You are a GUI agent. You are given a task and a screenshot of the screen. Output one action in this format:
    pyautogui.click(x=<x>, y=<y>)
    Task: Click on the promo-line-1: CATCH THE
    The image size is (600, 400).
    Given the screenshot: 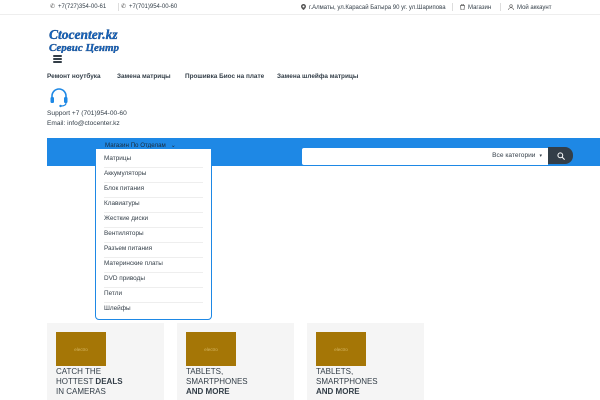 What is the action you would take?
    pyautogui.click(x=79, y=371)
    